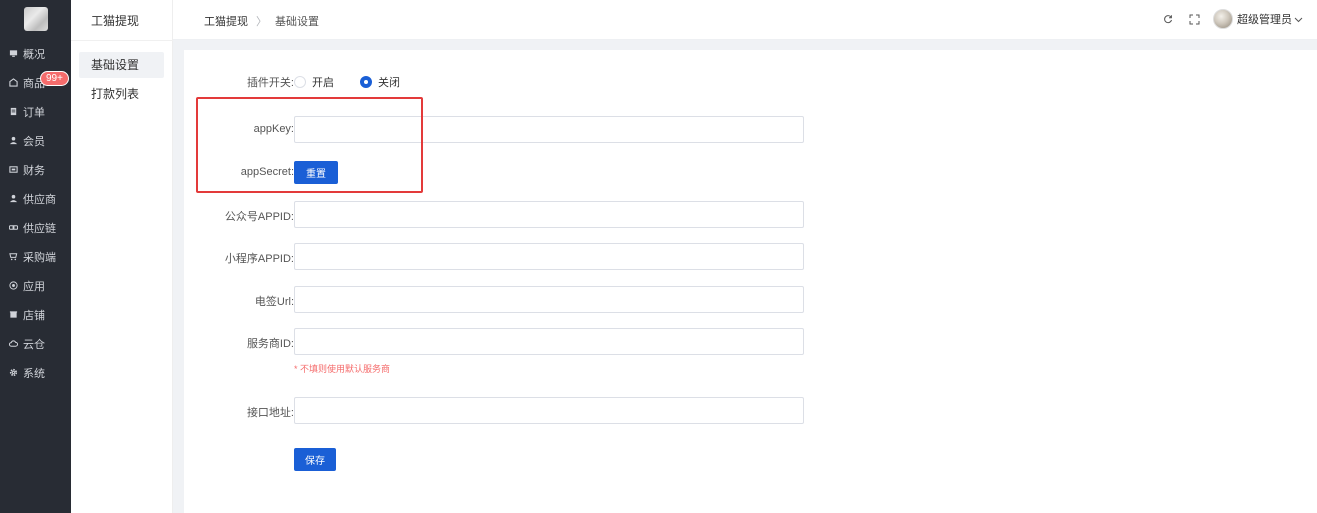  I want to click on provider-id-label: 服务商ID:, so click(270, 344).